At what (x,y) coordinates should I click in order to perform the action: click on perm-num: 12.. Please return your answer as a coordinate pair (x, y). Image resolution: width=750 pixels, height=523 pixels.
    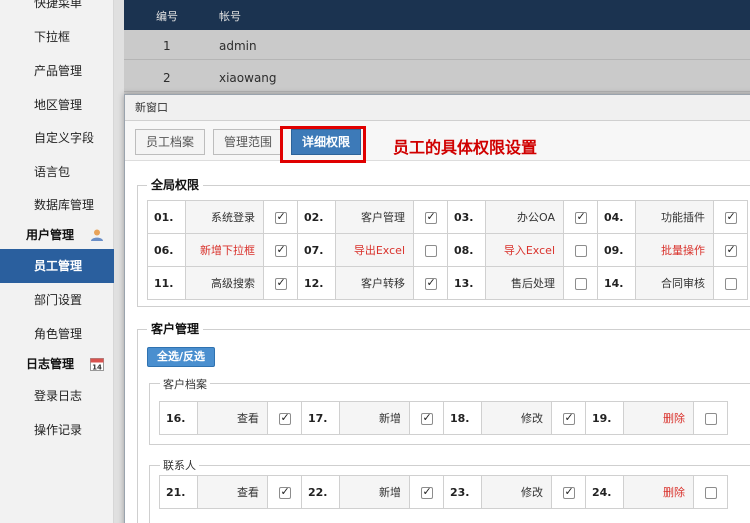
    Looking at the image, I should click on (316, 283).